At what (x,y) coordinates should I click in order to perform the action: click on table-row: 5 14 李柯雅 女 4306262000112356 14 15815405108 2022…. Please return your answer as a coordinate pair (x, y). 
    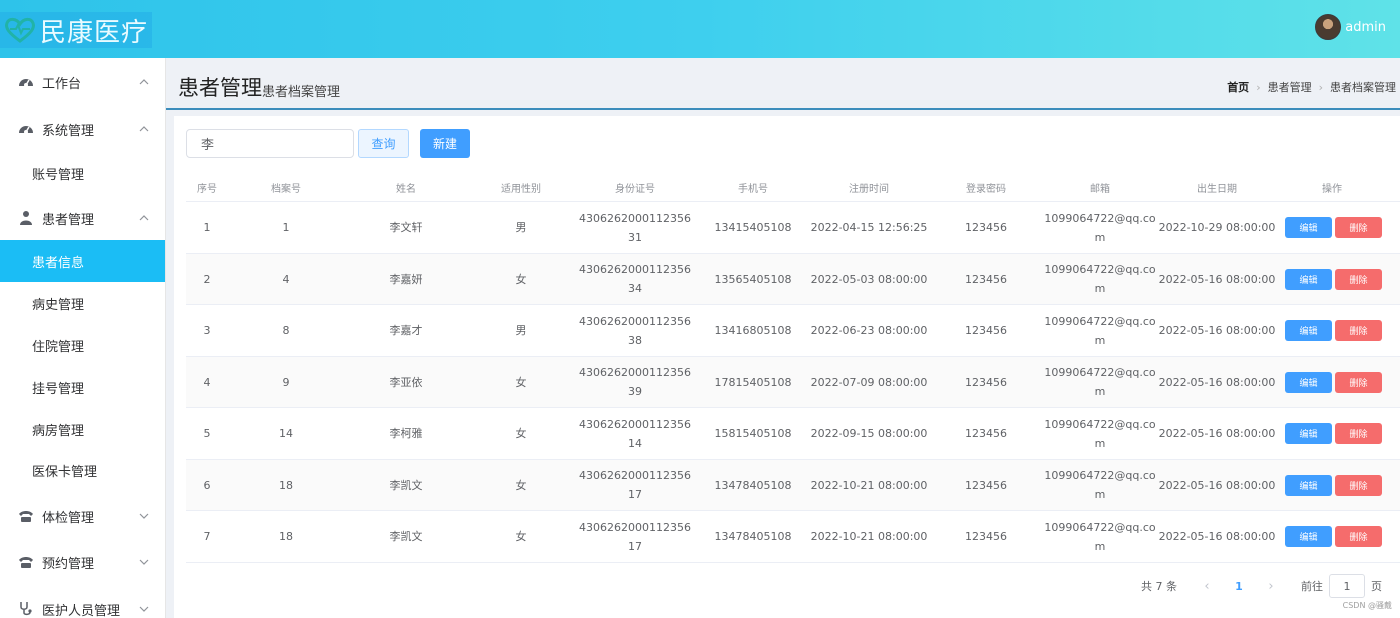
    Looking at the image, I should click on (793, 434).